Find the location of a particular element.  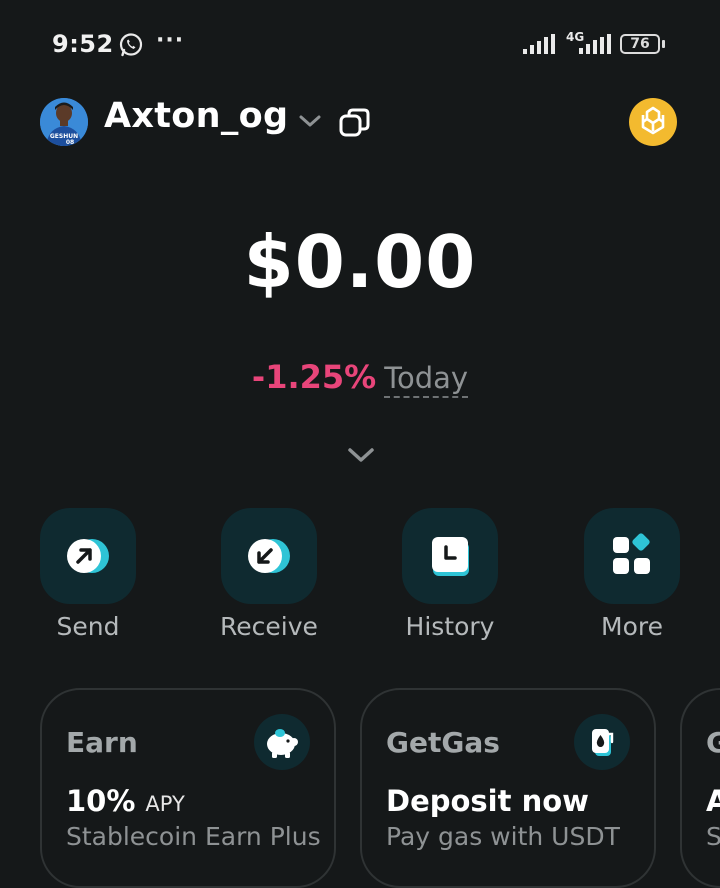

earn-card-rate: 10% APY is located at coordinates (125, 801).